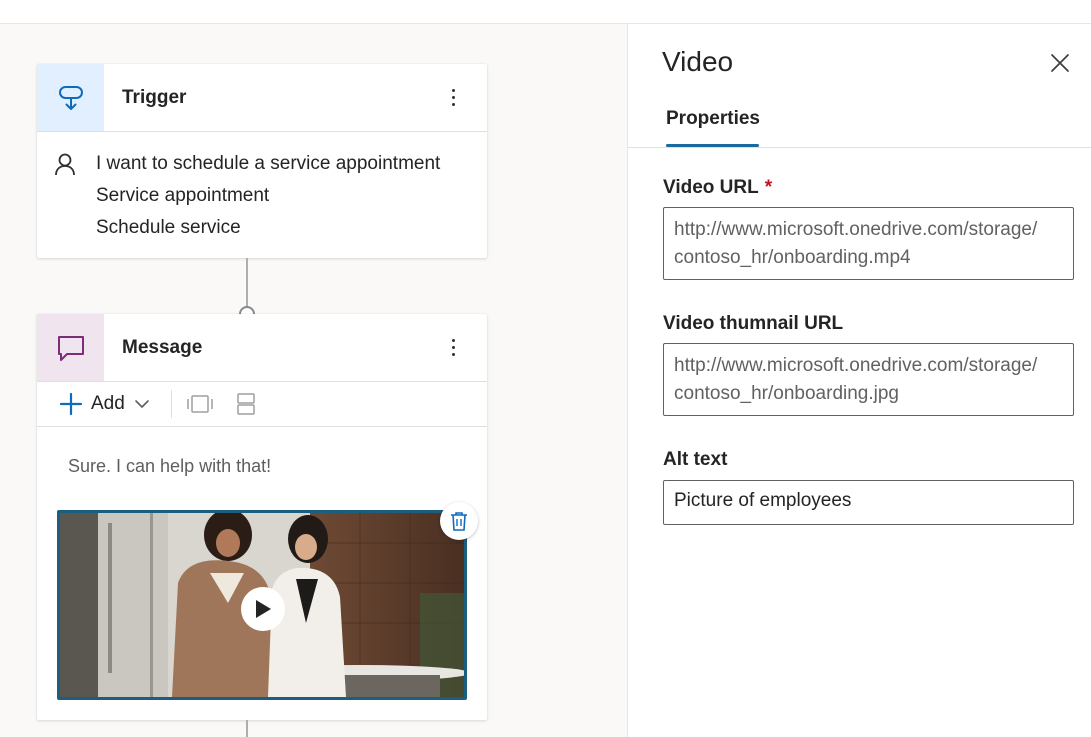 This screenshot has width=1091, height=737. What do you see at coordinates (859, 147) in the screenshot?
I see `tab-divider` at bounding box center [859, 147].